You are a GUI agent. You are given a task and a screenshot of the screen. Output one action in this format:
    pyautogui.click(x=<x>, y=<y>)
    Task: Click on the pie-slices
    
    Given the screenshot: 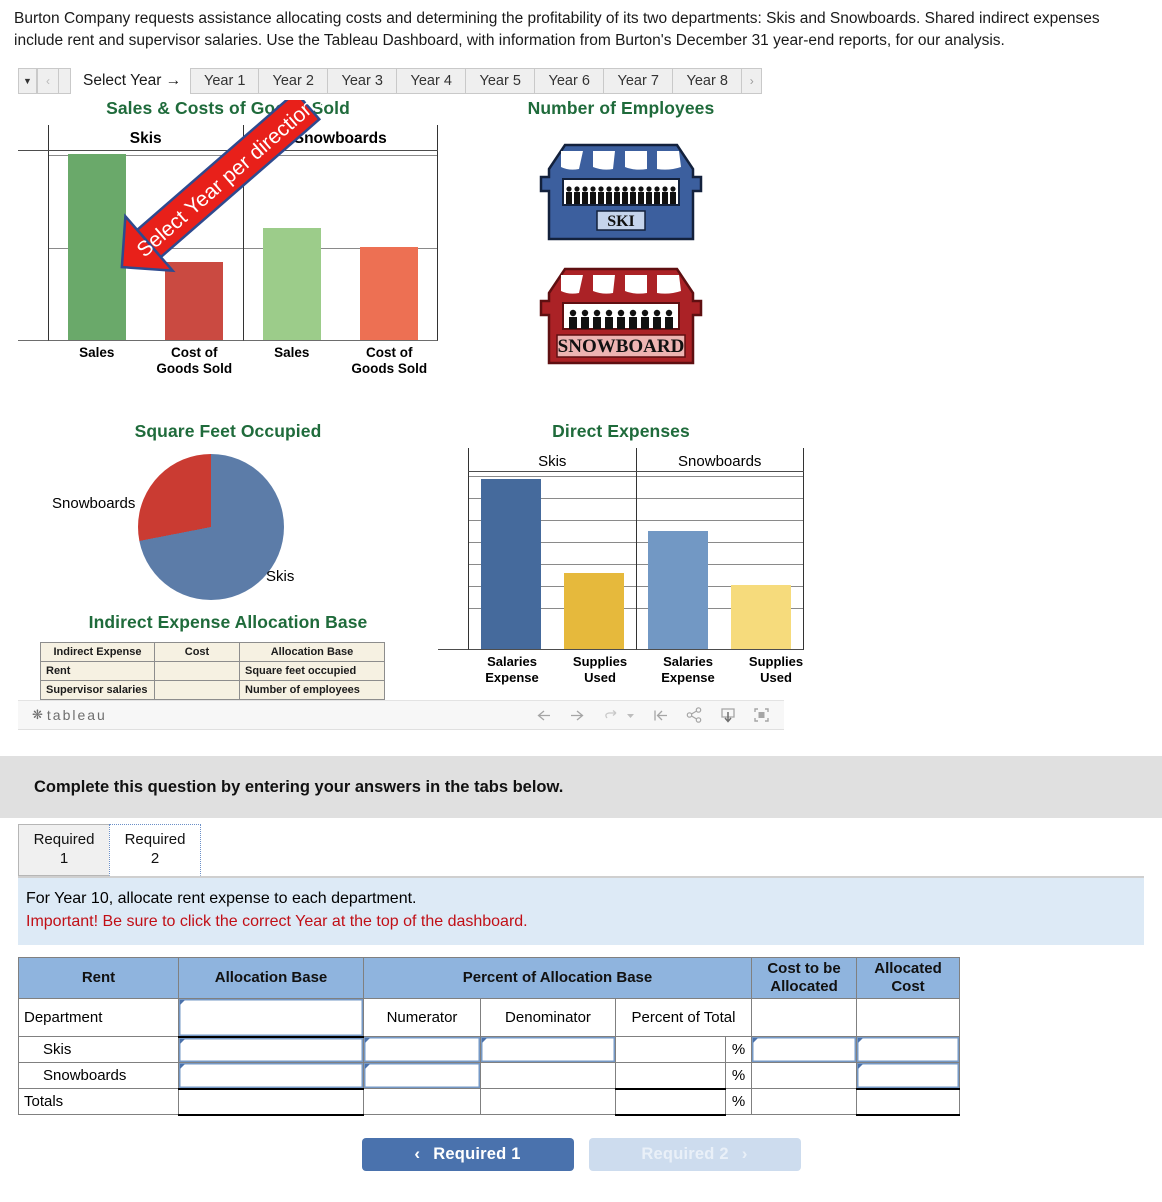 What is the action you would take?
    pyautogui.click(x=211, y=527)
    